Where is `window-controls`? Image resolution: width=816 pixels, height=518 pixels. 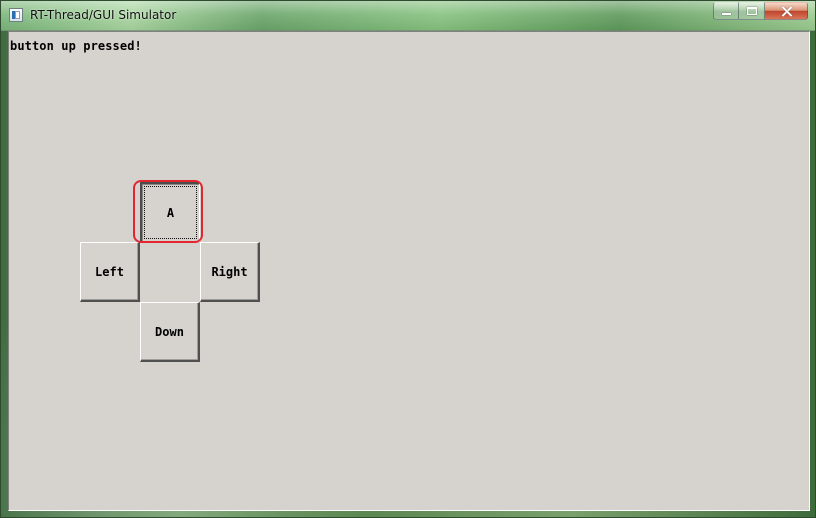
window-controls is located at coordinates (760, 11).